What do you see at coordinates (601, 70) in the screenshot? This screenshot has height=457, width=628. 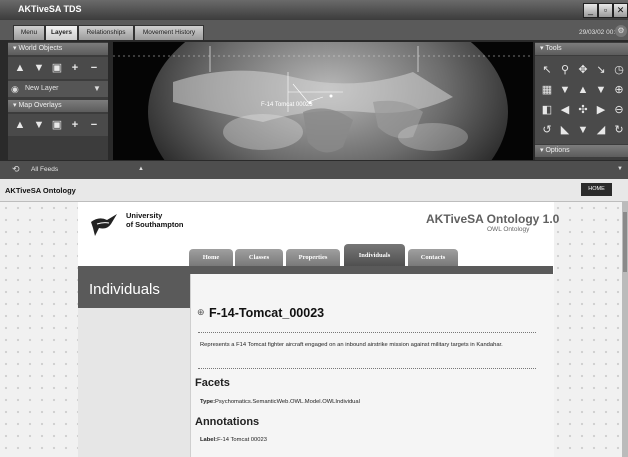 I see `select-icon: ↘` at bounding box center [601, 70].